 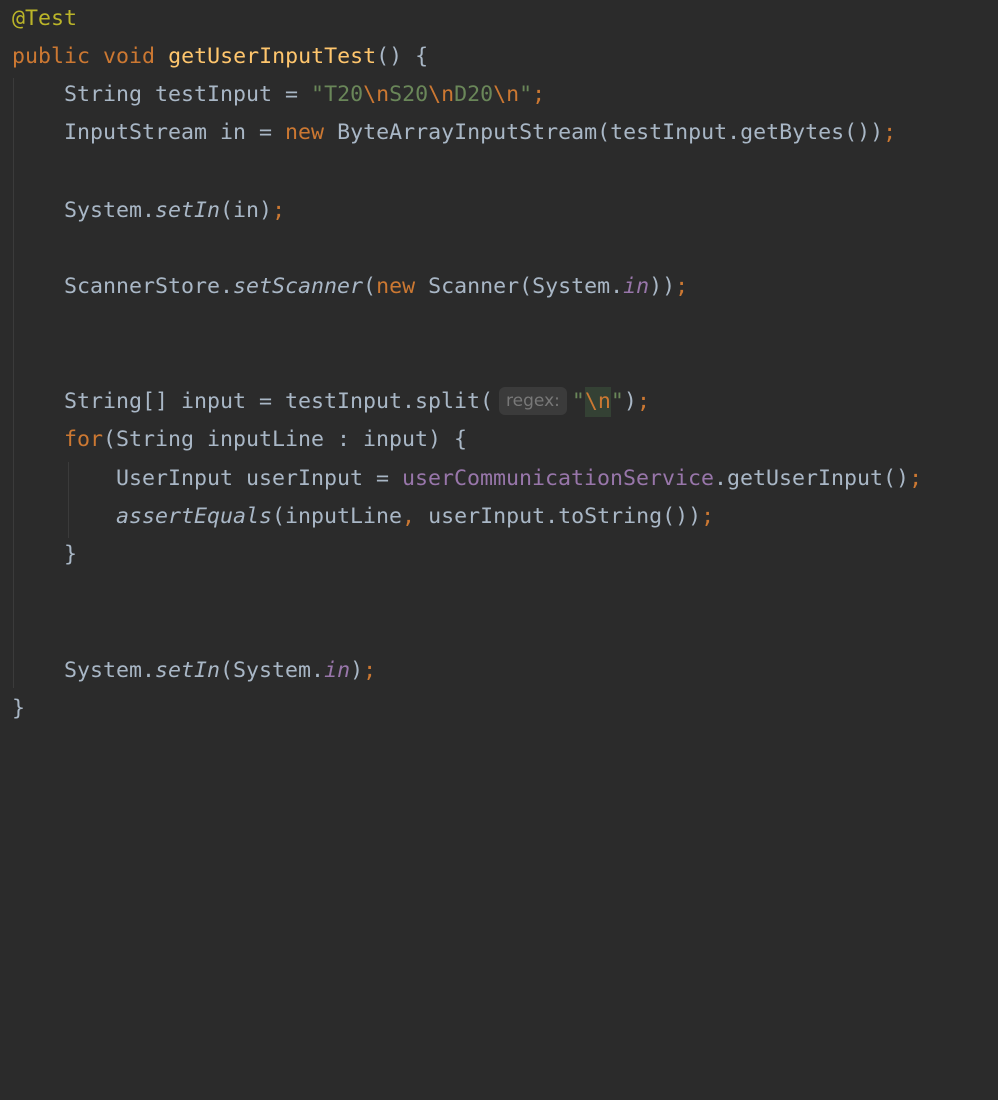 I want to click on split-close-paren: ), so click(x=630, y=401).